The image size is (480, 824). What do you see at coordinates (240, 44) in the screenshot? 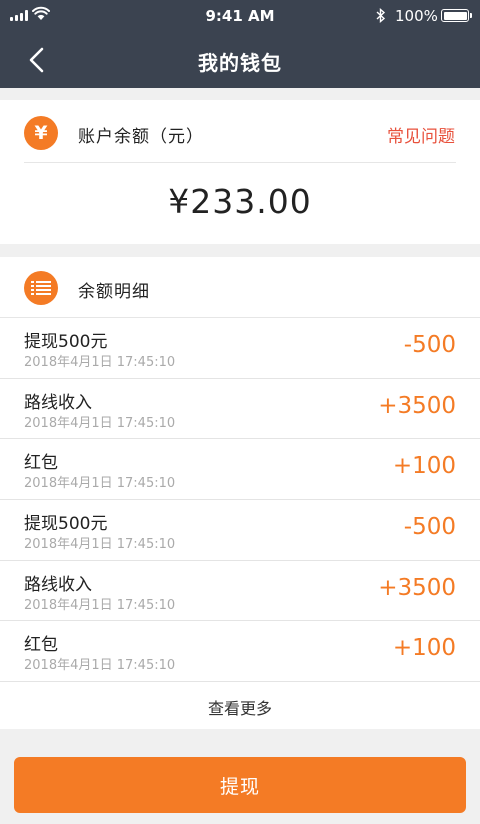
I see `app-header: 9:41 AM 100% 我的钱包` at bounding box center [240, 44].